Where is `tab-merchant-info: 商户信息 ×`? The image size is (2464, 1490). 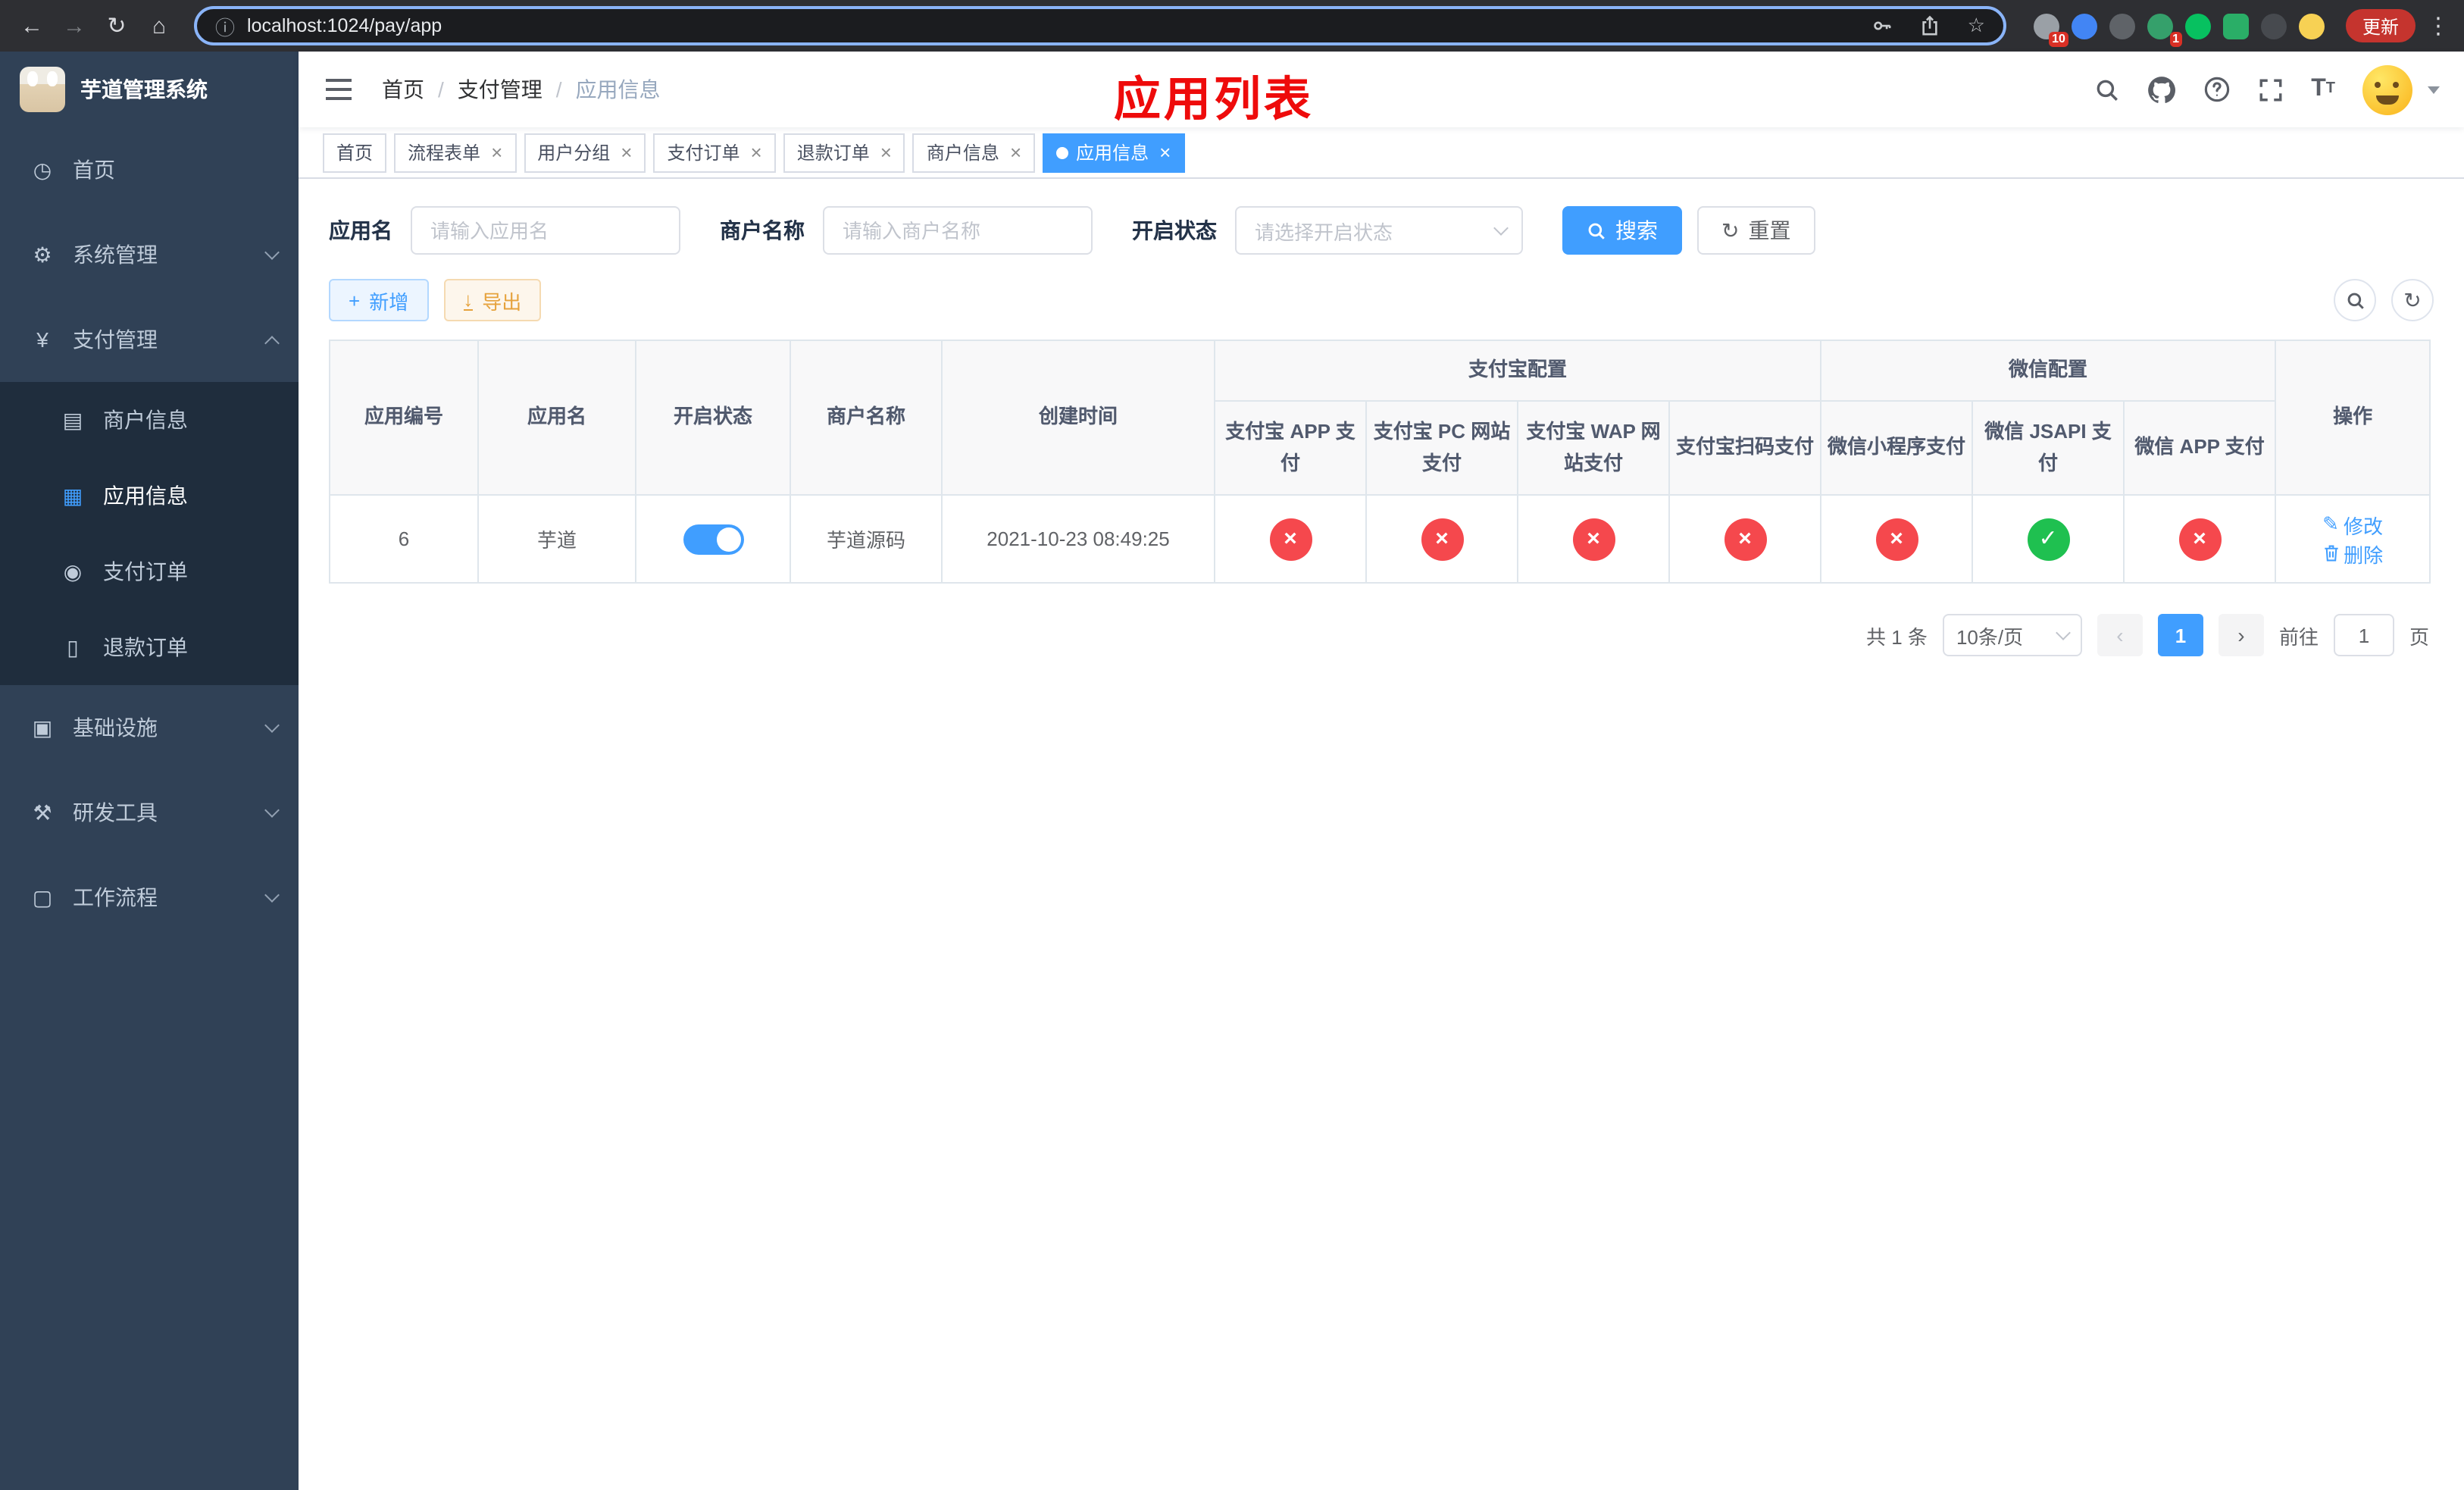
tab-merchant-info: 商户信息 × is located at coordinates (974, 152).